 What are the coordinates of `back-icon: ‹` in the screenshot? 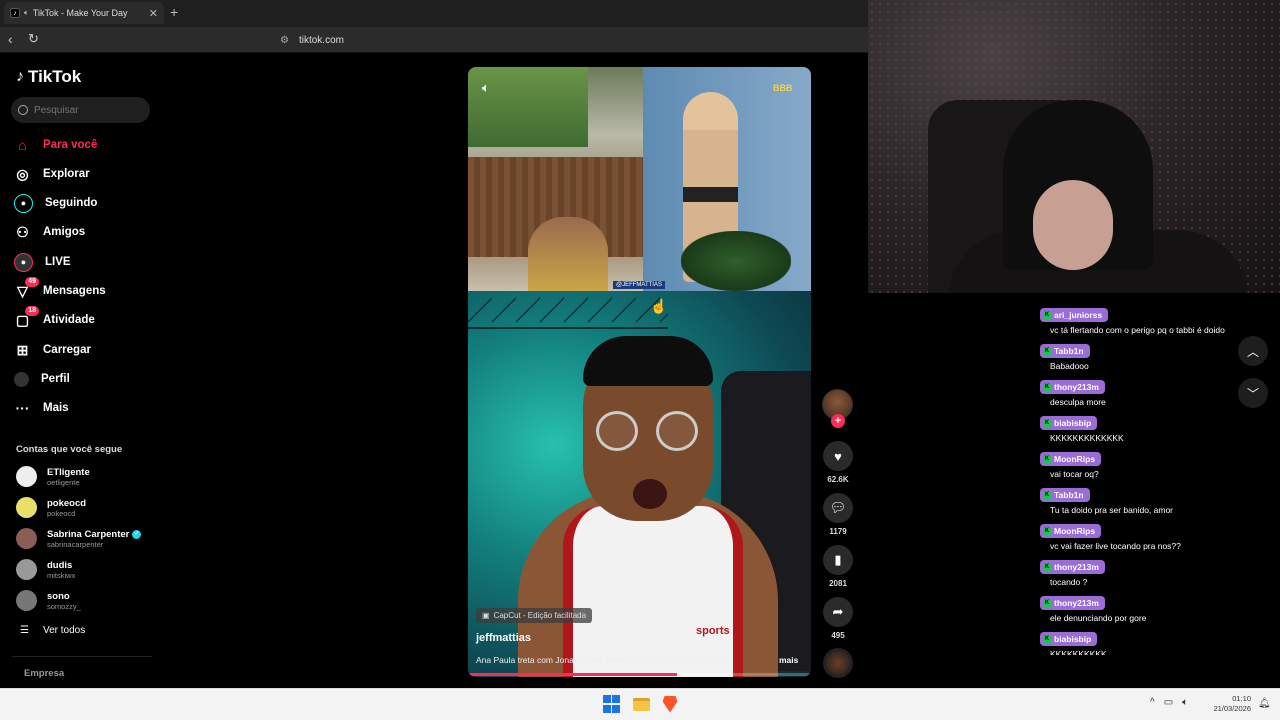 It's located at (10, 39).